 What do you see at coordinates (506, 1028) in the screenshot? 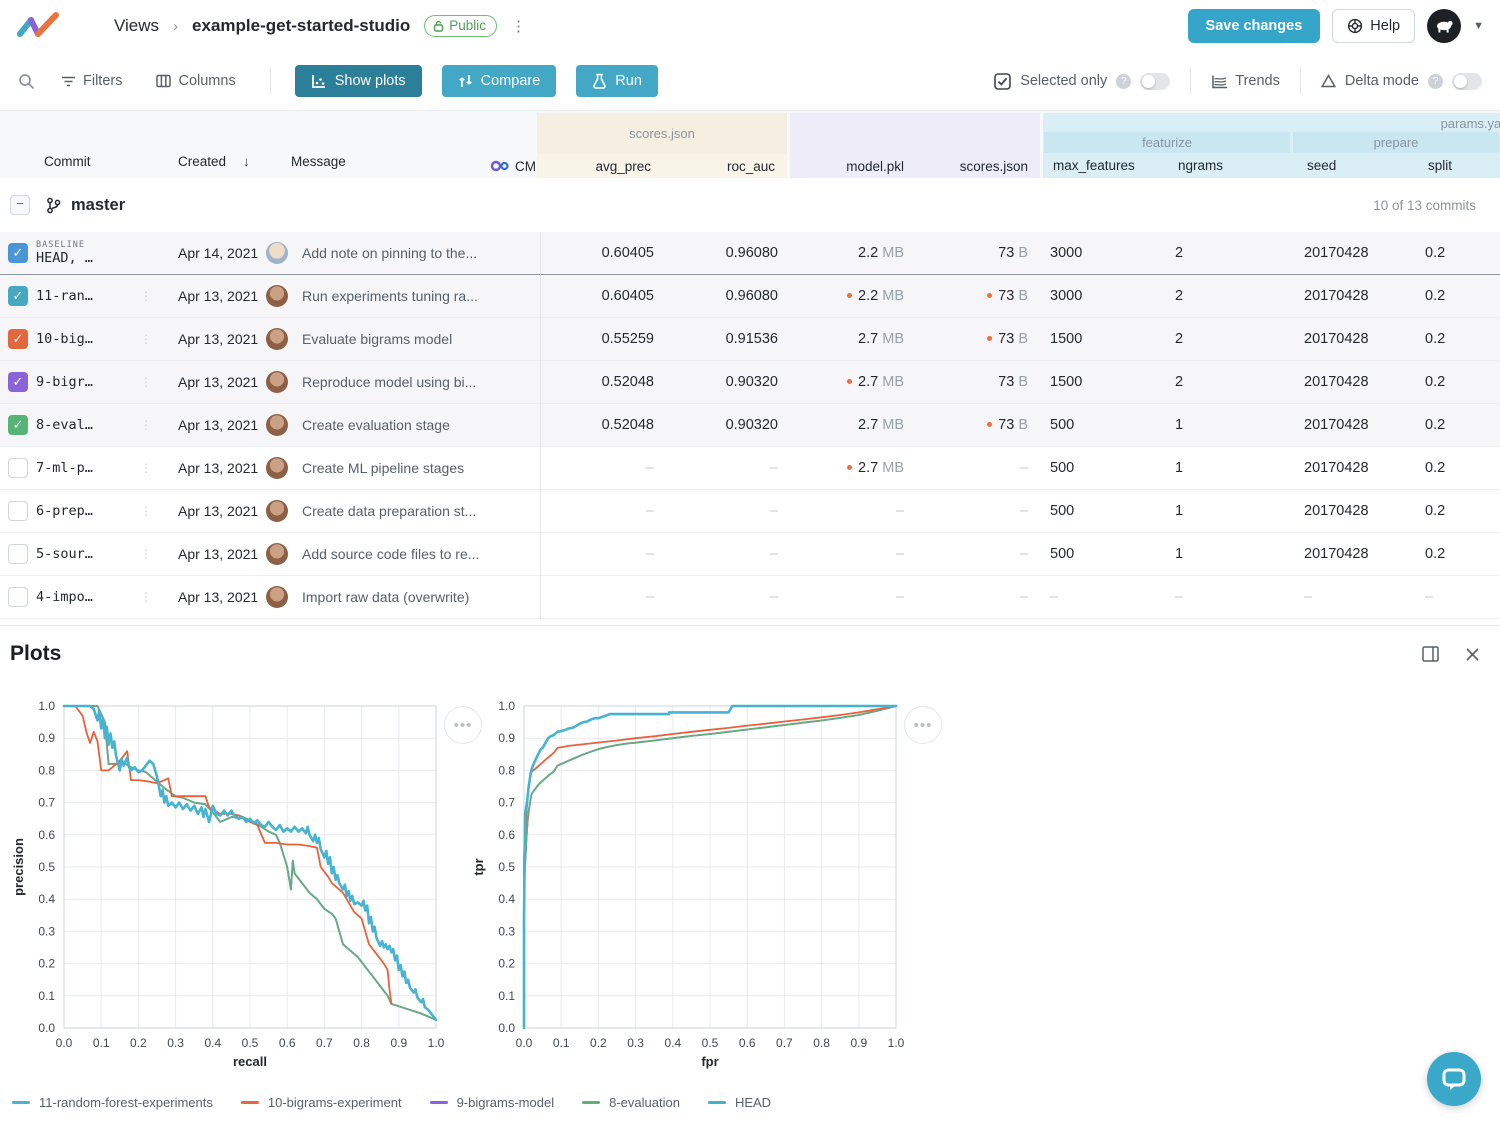
I see `svg-text: 0.0` at bounding box center [506, 1028].